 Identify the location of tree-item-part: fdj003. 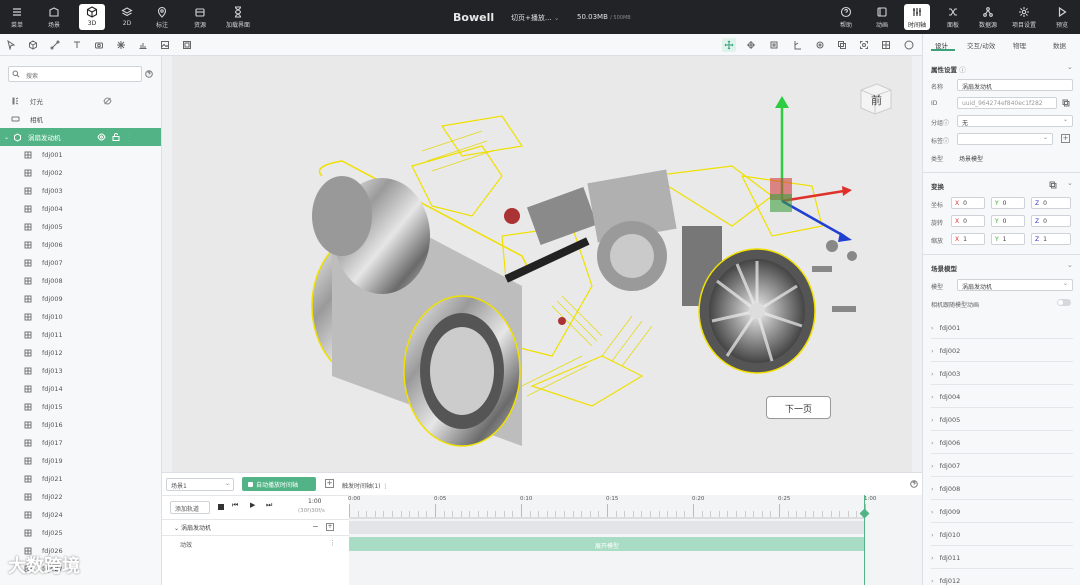
(80, 191).